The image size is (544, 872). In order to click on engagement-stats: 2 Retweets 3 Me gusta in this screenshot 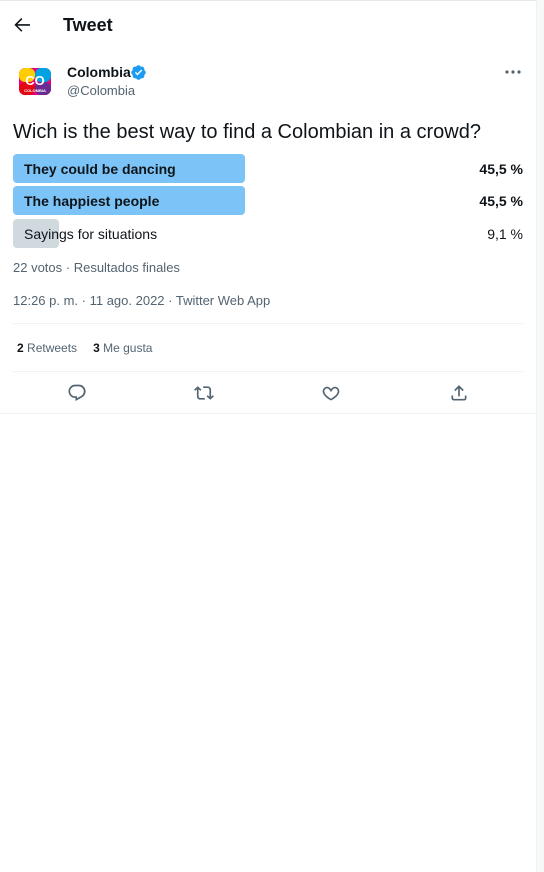, I will do `click(84, 348)`.